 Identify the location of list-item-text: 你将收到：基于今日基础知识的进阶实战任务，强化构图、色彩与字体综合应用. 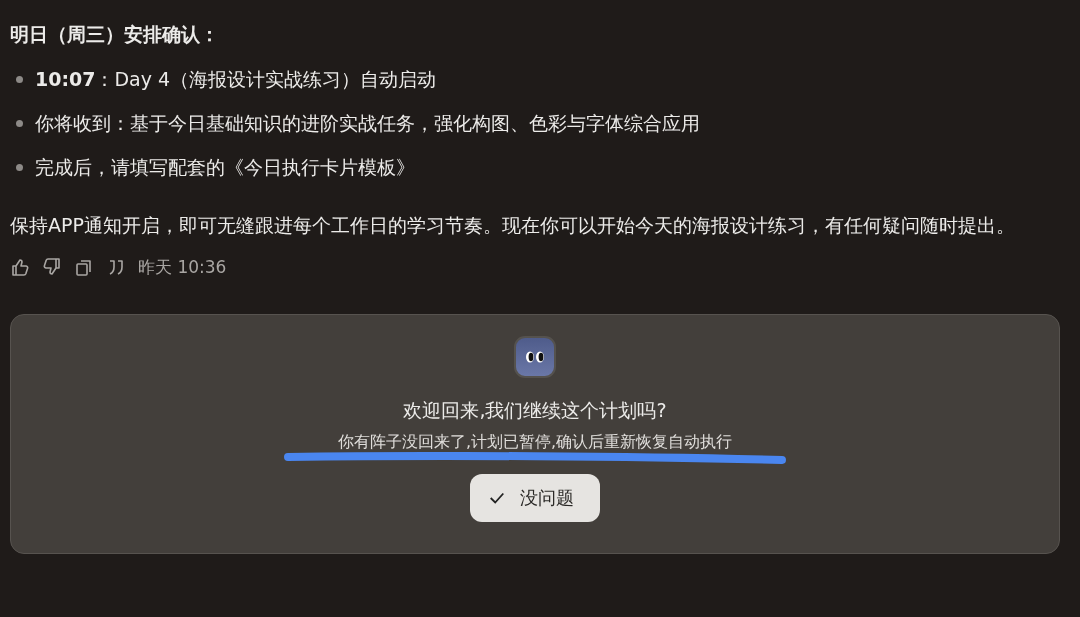
(367, 123).